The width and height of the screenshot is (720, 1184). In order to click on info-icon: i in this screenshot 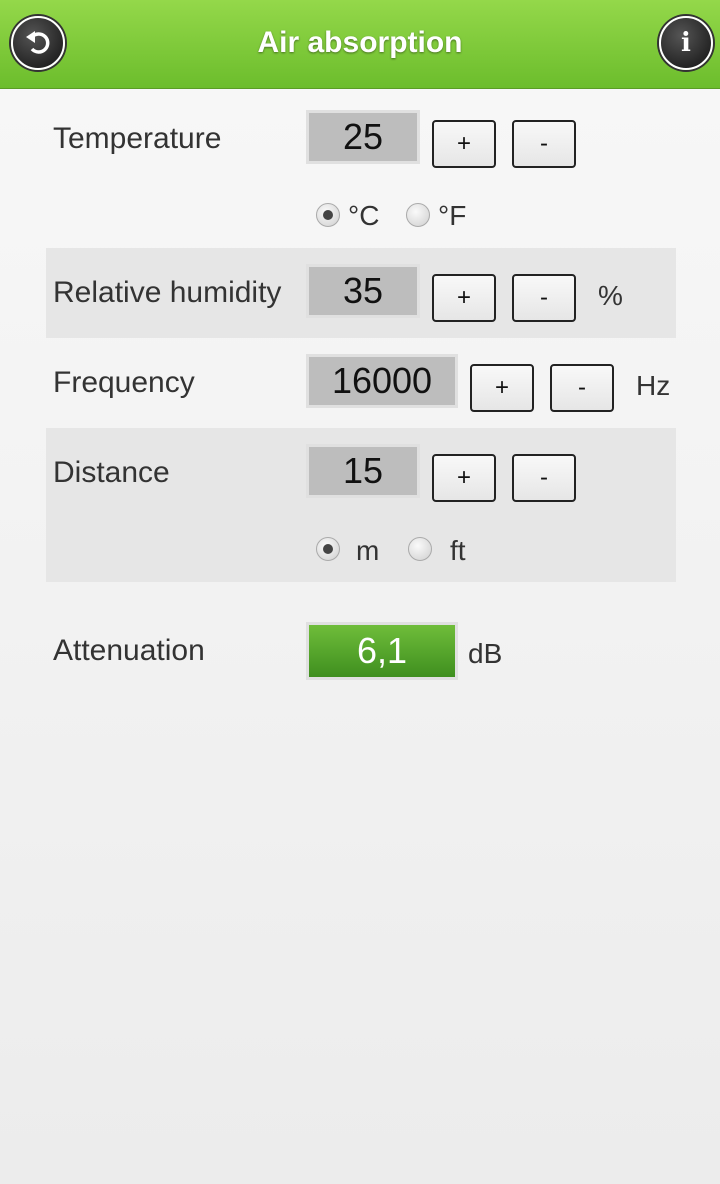, I will do `click(686, 43)`.